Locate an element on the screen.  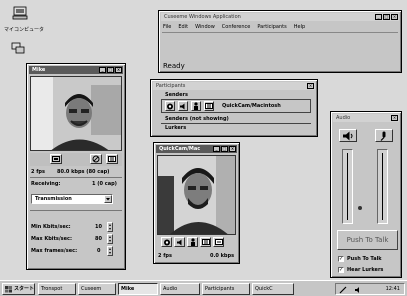
camera-icon is located at coordinates (166, 242).